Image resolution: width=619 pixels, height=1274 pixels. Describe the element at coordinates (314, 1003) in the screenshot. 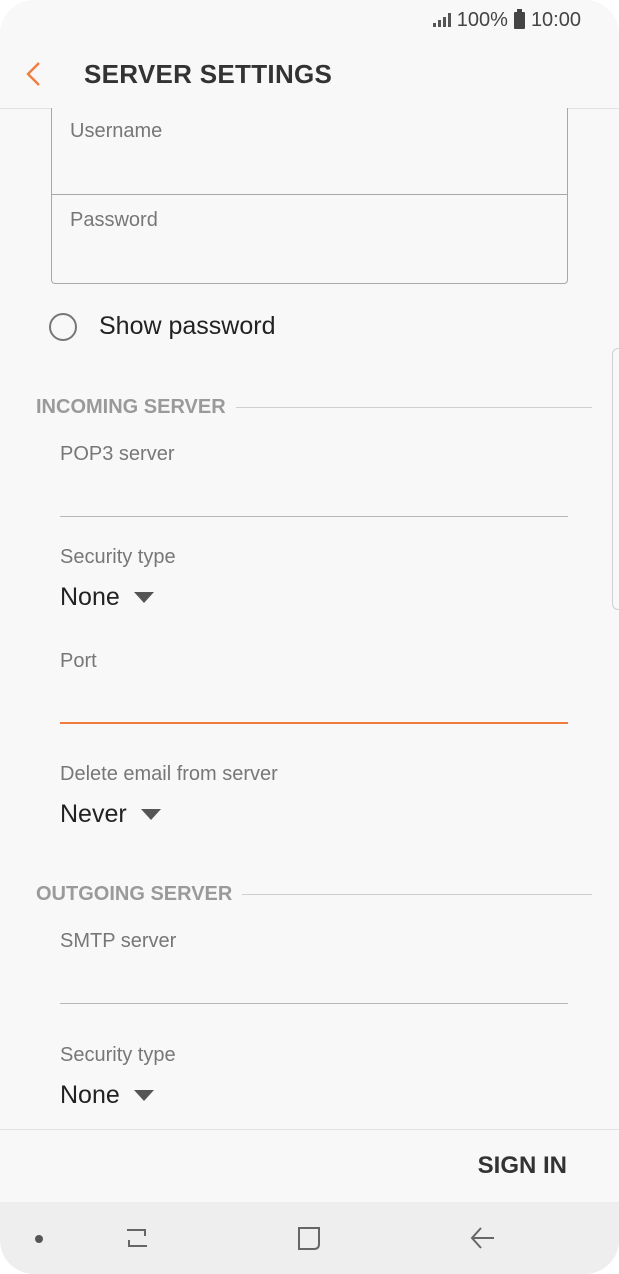

I see `smtp-server-input` at that location.